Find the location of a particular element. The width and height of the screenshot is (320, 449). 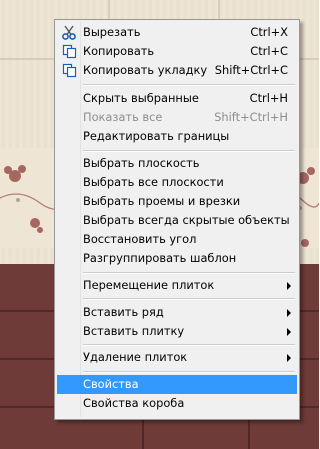

menu-item-shortcut: Shift+Ctrl+H is located at coordinates (251, 117).